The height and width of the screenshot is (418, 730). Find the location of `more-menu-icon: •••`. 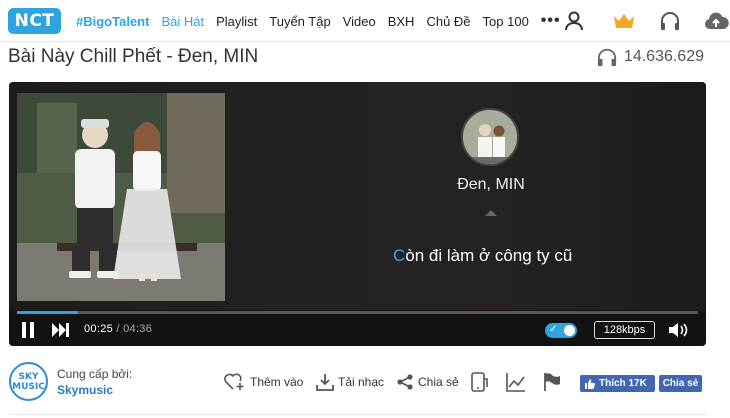

more-menu-icon: ••• is located at coordinates (551, 21).